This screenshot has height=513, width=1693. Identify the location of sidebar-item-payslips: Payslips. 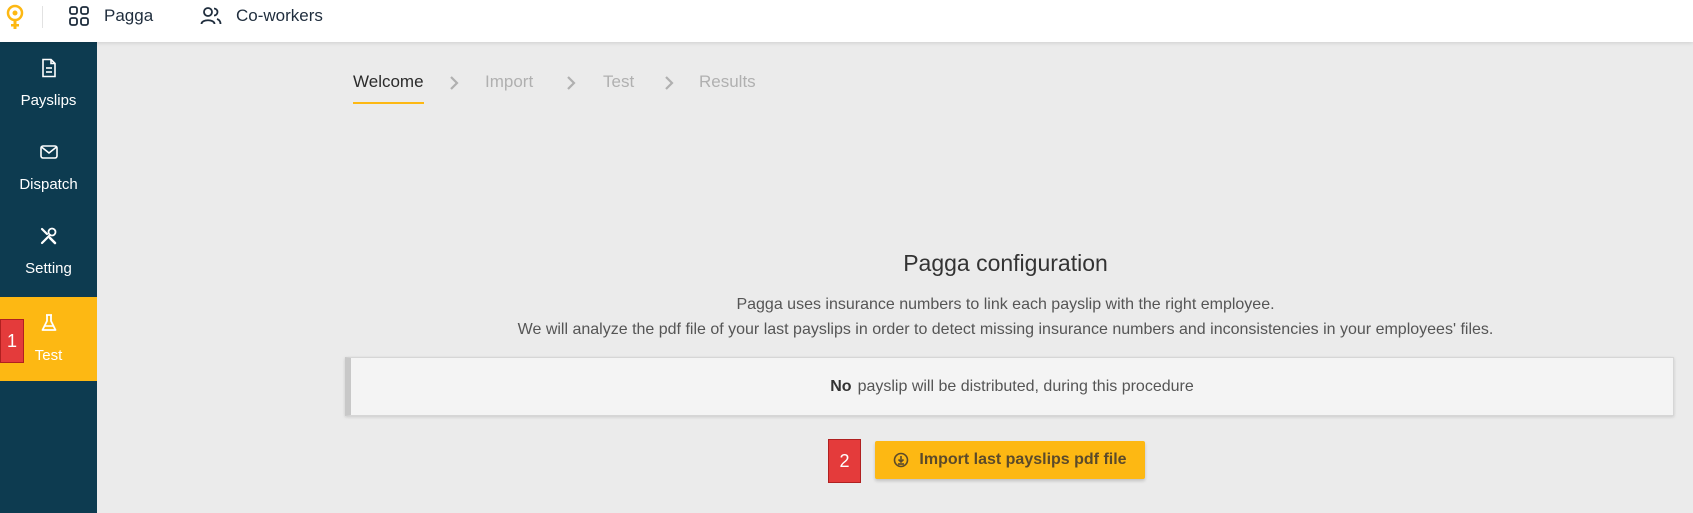
(48, 84).